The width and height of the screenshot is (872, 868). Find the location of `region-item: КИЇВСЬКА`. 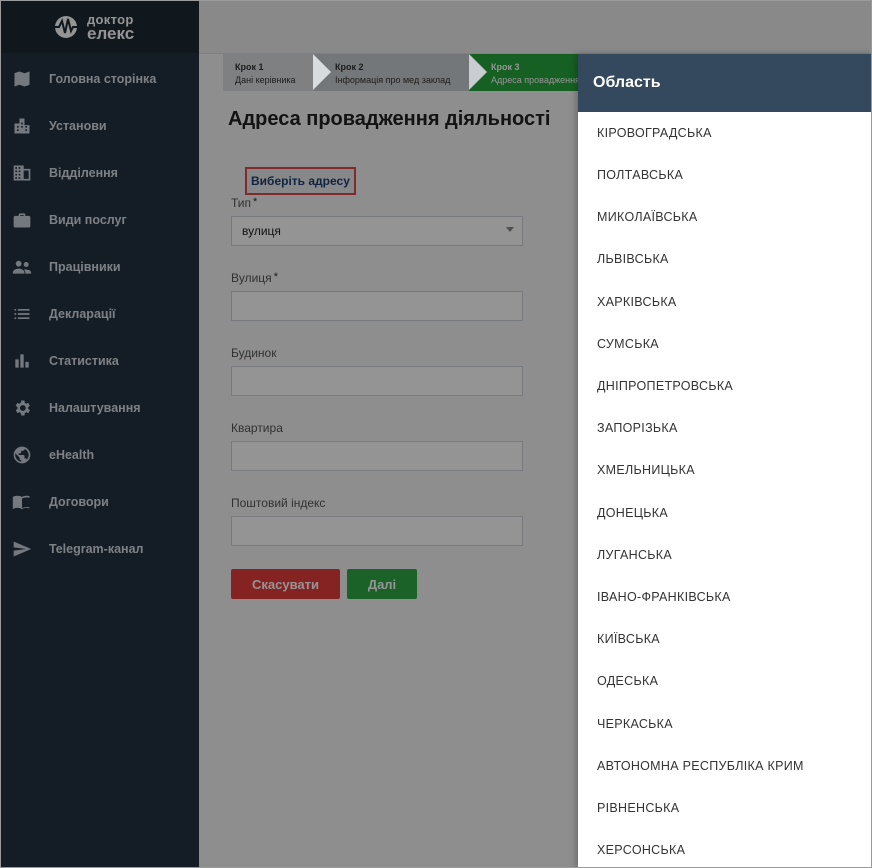

region-item: КИЇВСЬКА is located at coordinates (724, 639).